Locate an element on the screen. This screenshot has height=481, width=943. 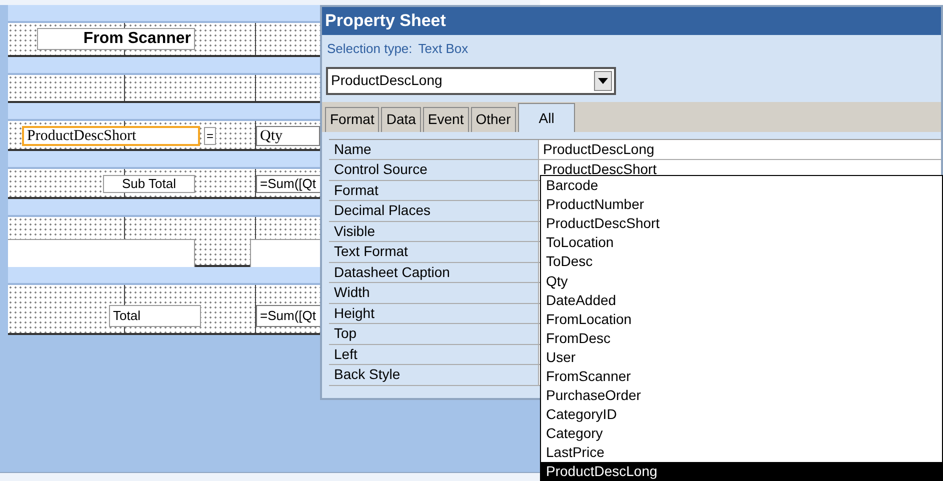
list-item: ProductNumber is located at coordinates (741, 204).